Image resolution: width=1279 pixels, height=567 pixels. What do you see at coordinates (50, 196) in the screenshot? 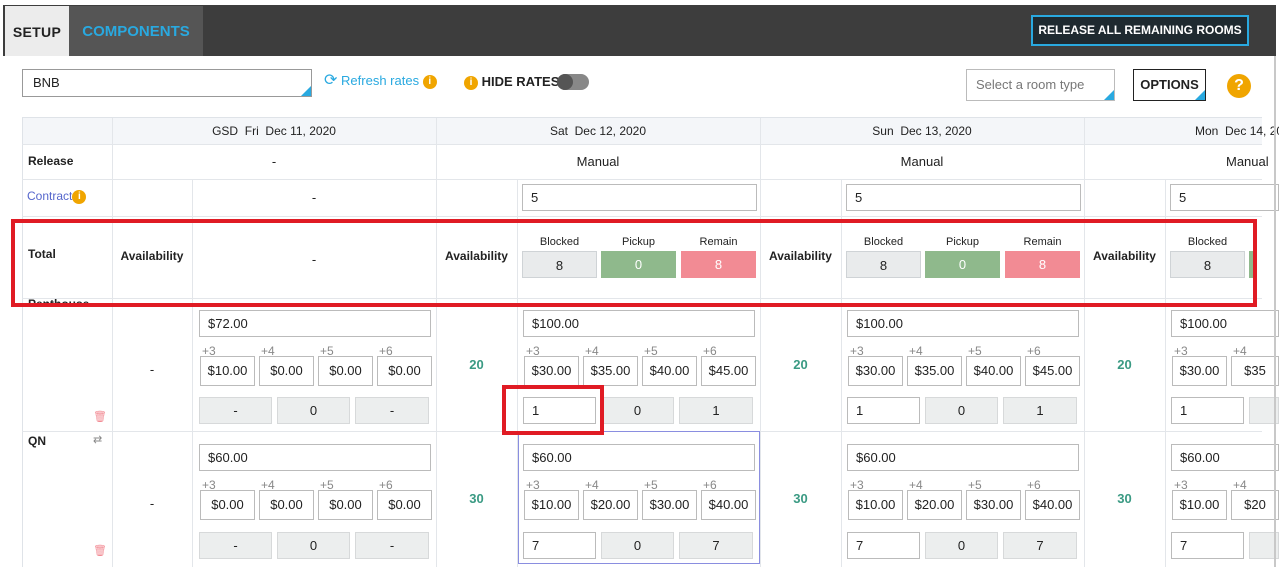
I see `contract-row-label: Contract` at bounding box center [50, 196].